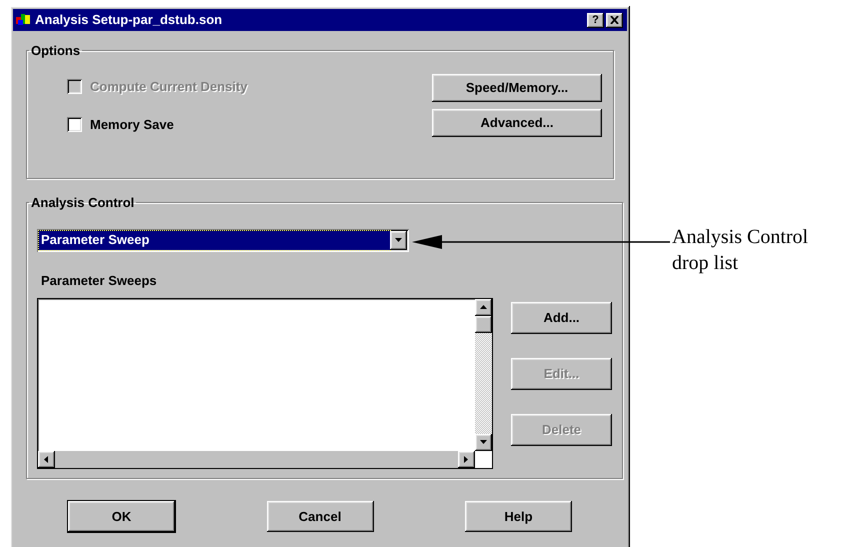 The height and width of the screenshot is (547, 859). I want to click on dialog-button: Help, so click(518, 516).